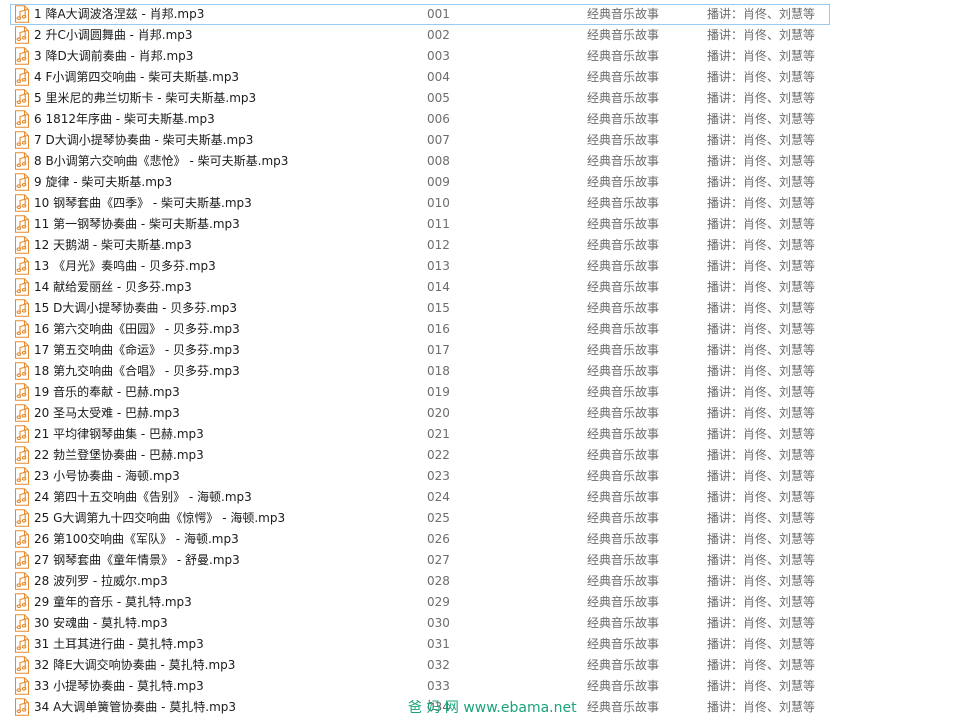 The width and height of the screenshot is (966, 720). What do you see at coordinates (438, 119) in the screenshot?
I see `track-number: 006` at bounding box center [438, 119].